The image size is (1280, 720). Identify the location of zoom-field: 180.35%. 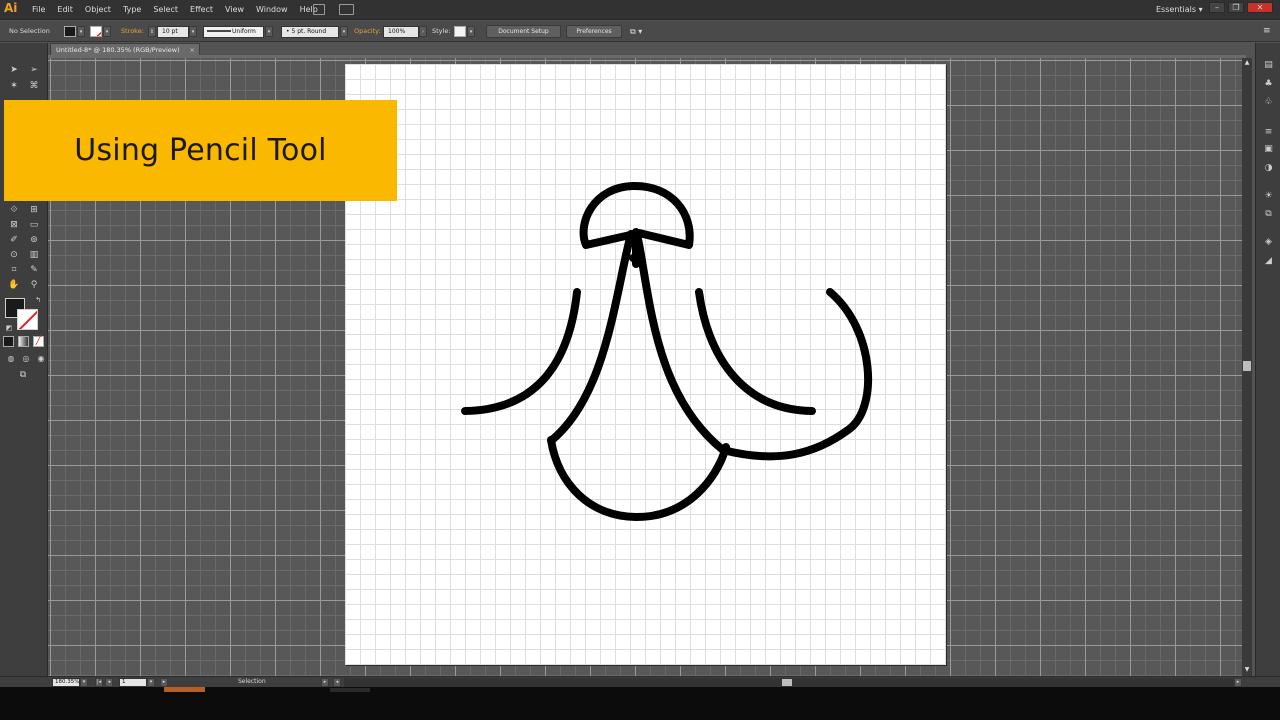
(66, 682).